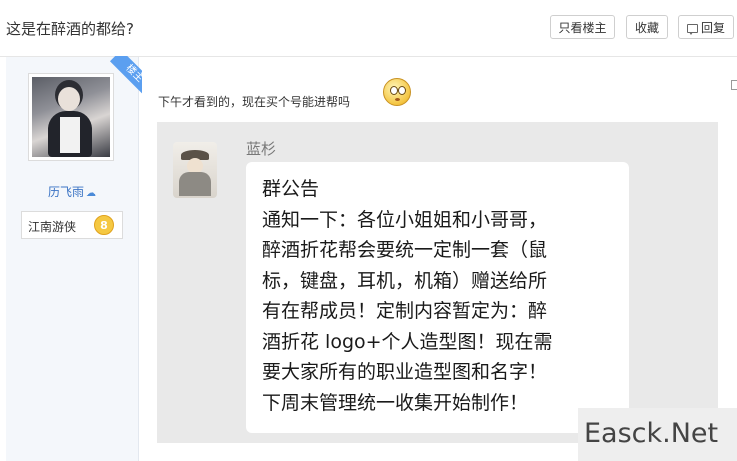 Image resolution: width=737 pixels, height=461 pixels. What do you see at coordinates (104, 225) in the screenshot?
I see `level-badge: 8` at bounding box center [104, 225].